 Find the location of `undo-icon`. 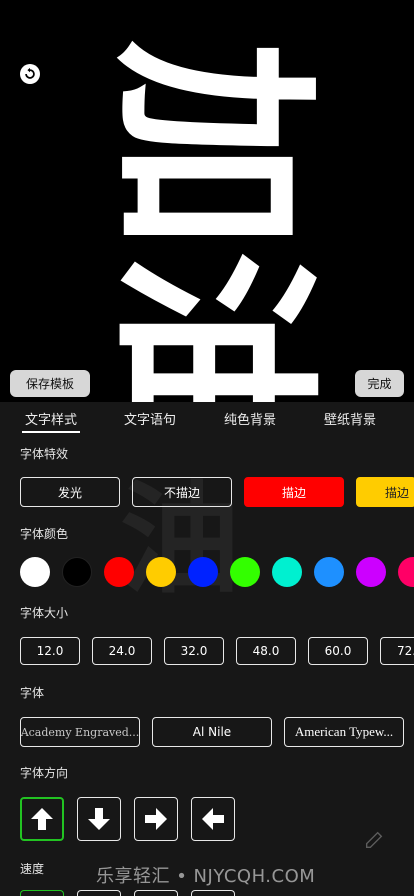

undo-icon is located at coordinates (30, 73).